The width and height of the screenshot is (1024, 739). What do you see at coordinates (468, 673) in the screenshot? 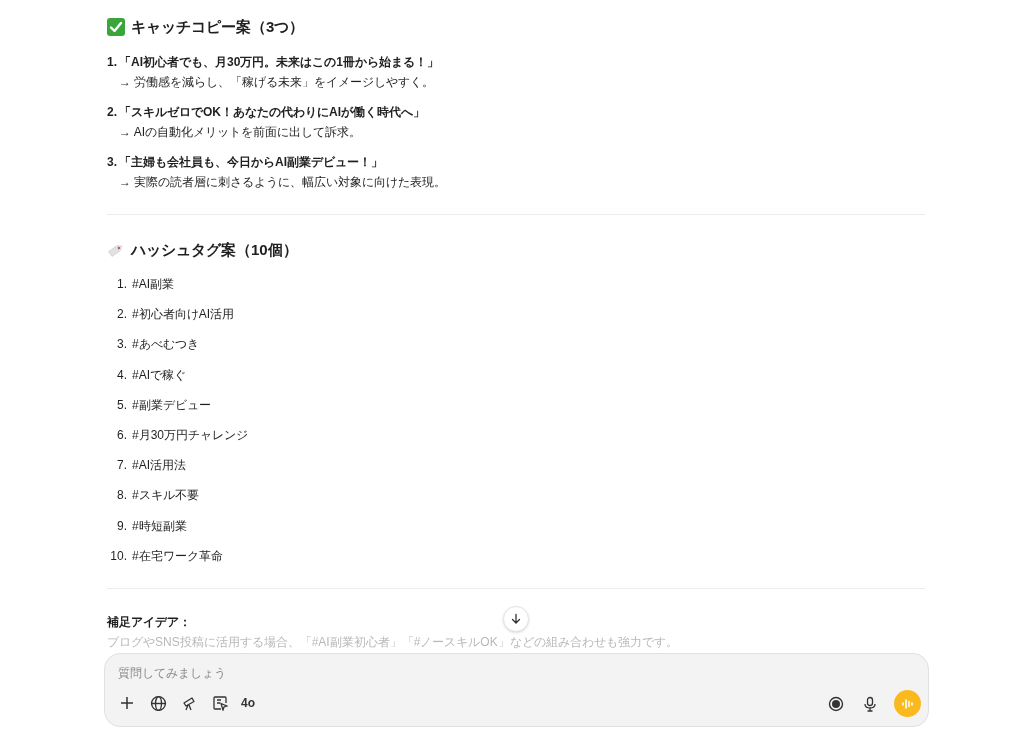
I see `message-input: 質問してみましょう` at bounding box center [468, 673].